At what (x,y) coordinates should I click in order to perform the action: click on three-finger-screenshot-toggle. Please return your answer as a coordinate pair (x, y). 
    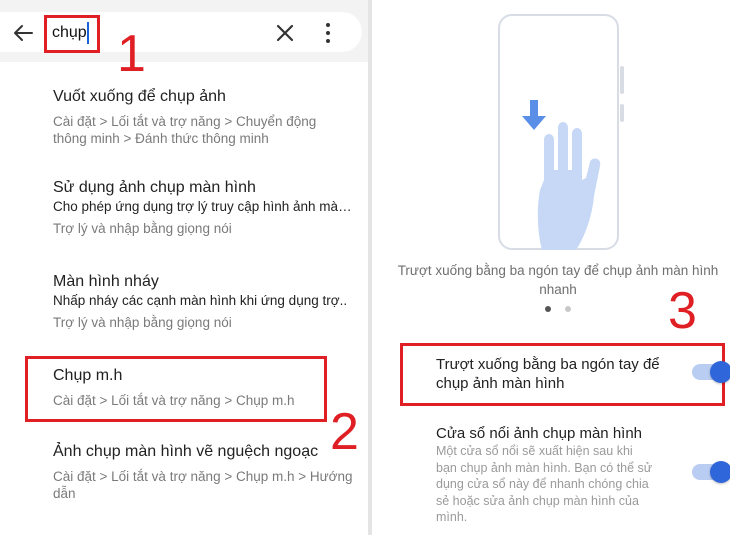
    Looking at the image, I should click on (711, 372).